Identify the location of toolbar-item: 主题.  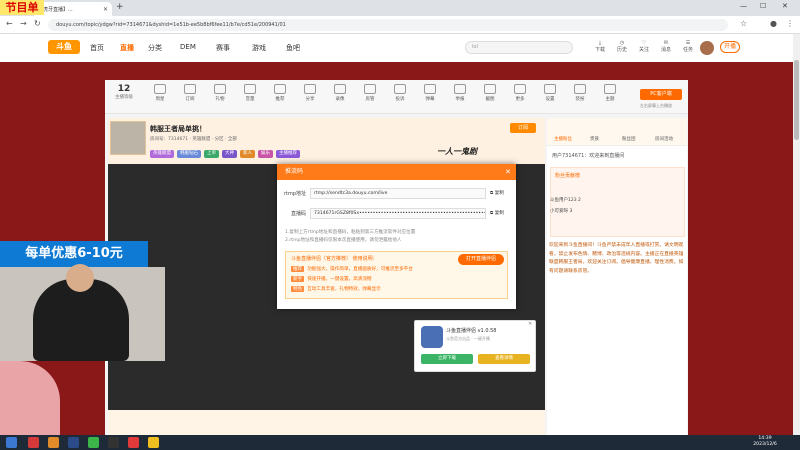
(610, 93).